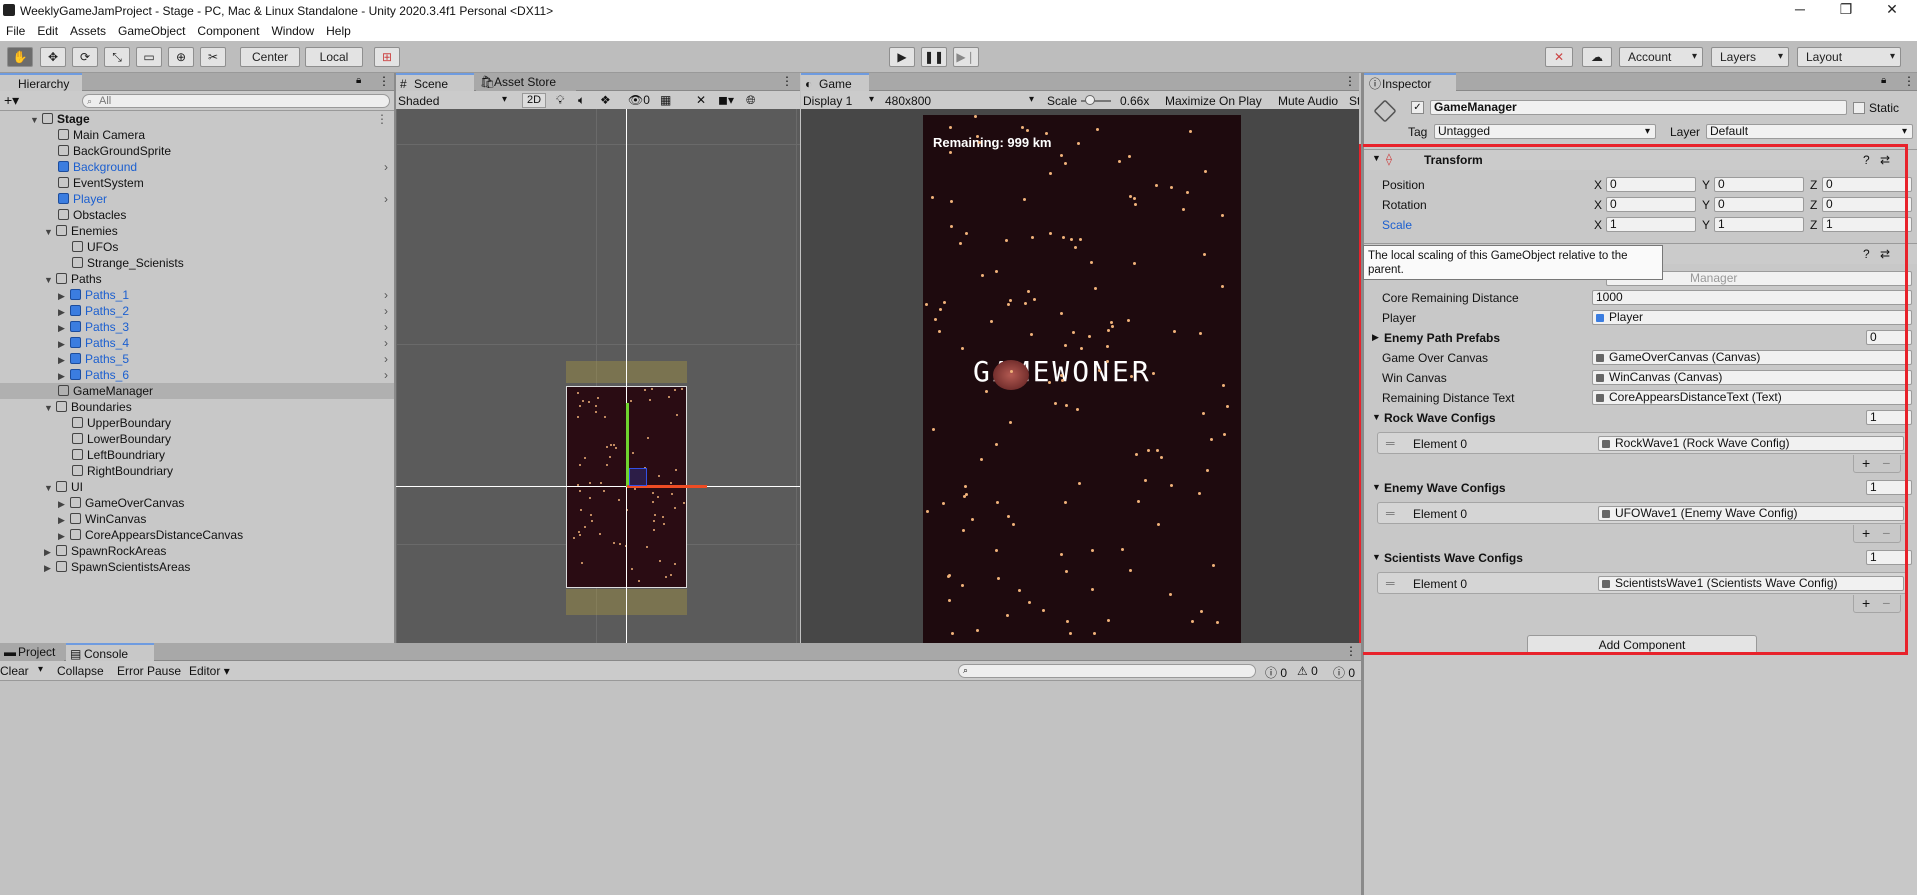 This screenshot has height=895, width=1917. I want to click on enemy-wave-size-input: 1, so click(1889, 487).